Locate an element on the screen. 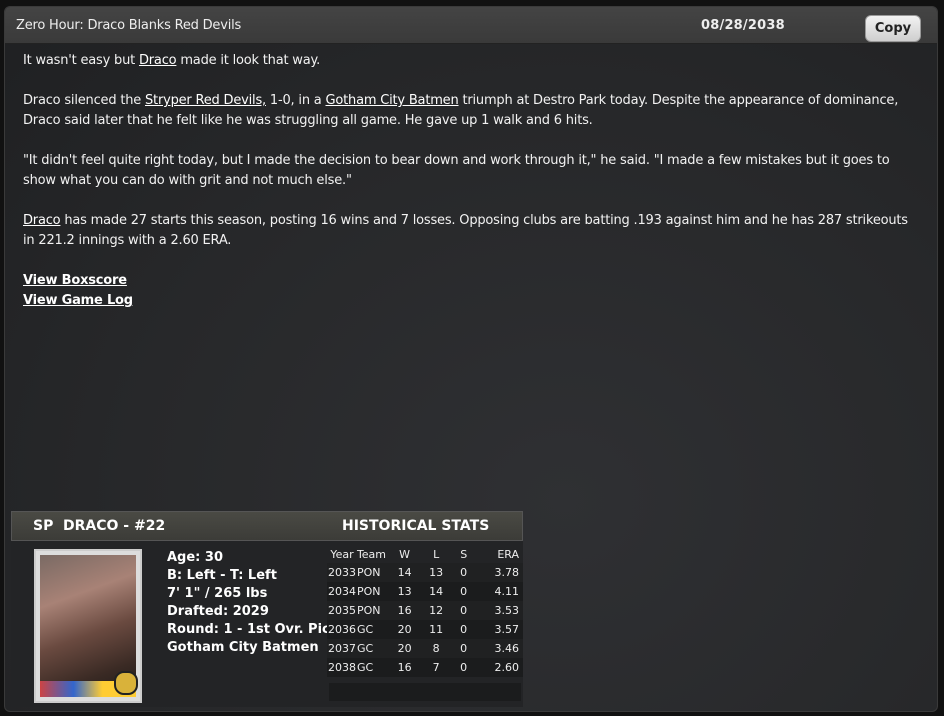  cell-wins: 14 is located at coordinates (404, 572).